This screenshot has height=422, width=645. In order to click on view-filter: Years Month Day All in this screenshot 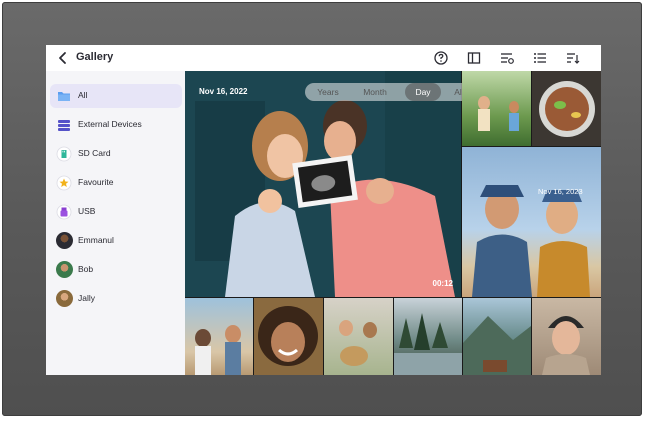, I will do `click(391, 92)`.